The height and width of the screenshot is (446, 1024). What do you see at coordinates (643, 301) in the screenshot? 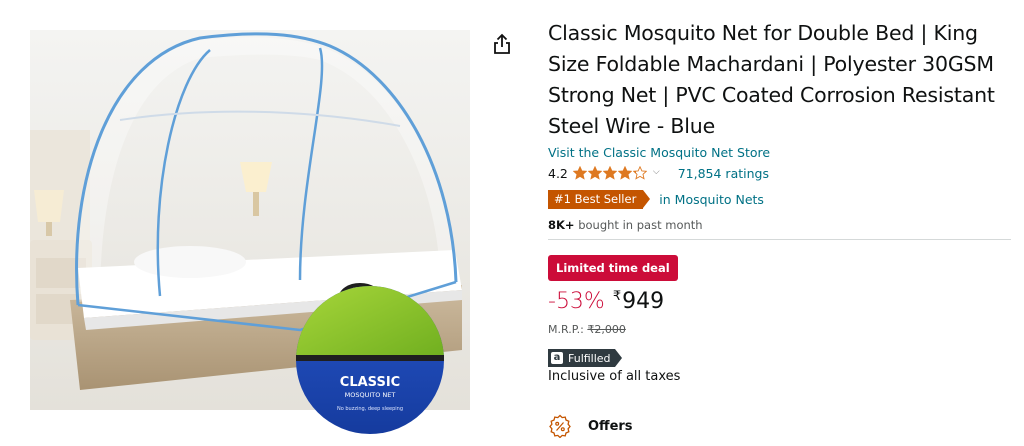
I see `price-value: 949` at bounding box center [643, 301].